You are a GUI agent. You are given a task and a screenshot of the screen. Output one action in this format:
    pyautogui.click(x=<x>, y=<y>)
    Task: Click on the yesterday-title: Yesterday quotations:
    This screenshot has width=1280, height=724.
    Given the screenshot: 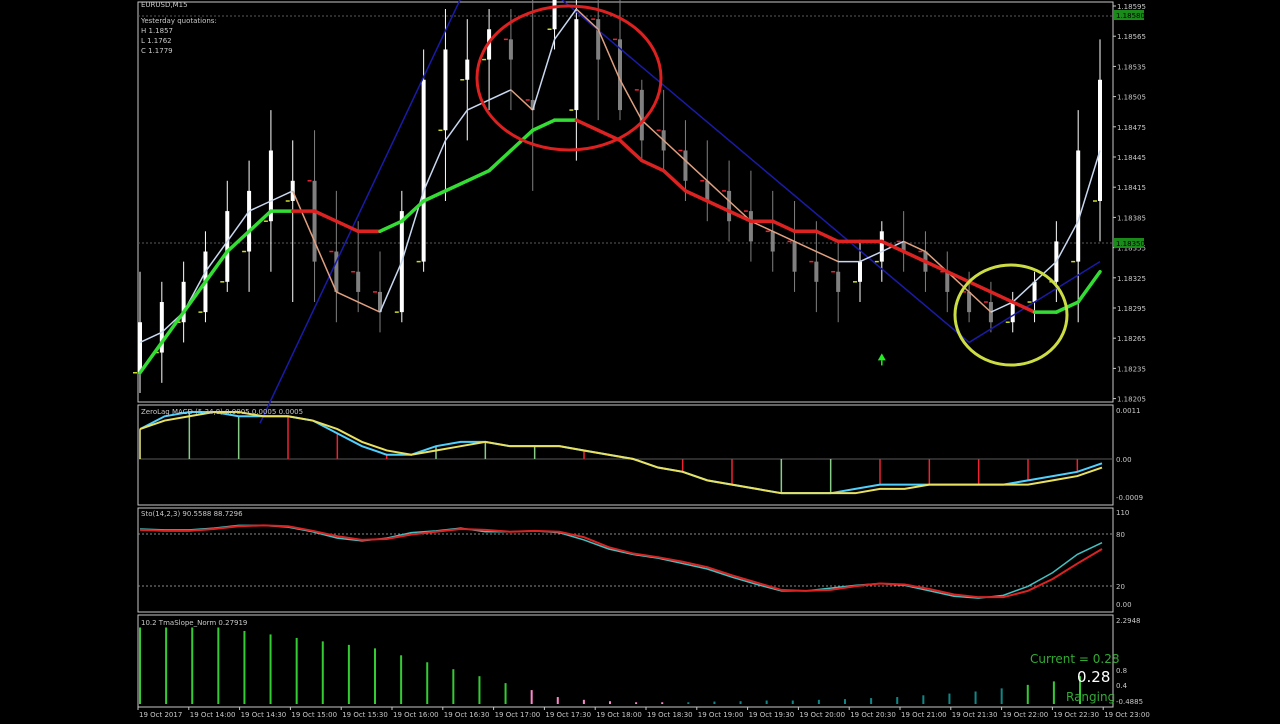 What is the action you would take?
    pyautogui.click(x=179, y=21)
    